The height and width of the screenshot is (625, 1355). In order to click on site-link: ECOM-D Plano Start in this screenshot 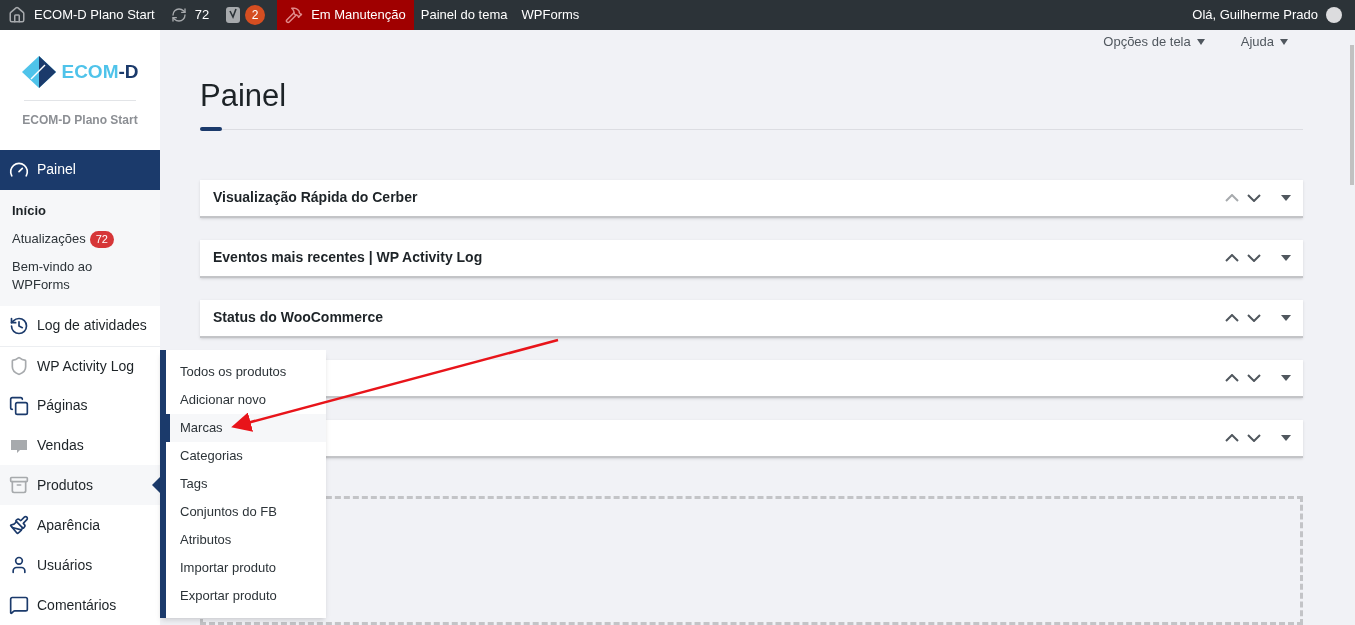, I will do `click(81, 15)`.